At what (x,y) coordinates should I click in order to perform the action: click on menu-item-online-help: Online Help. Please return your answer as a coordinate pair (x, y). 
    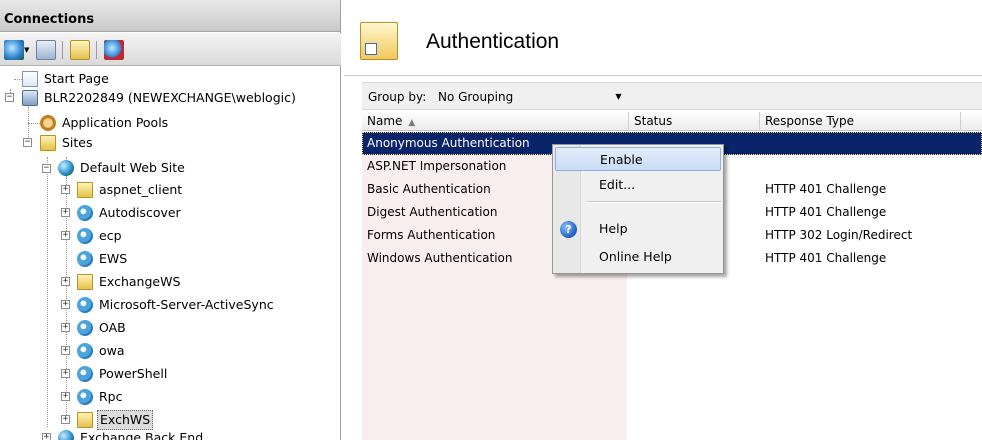
    Looking at the image, I should click on (638, 257).